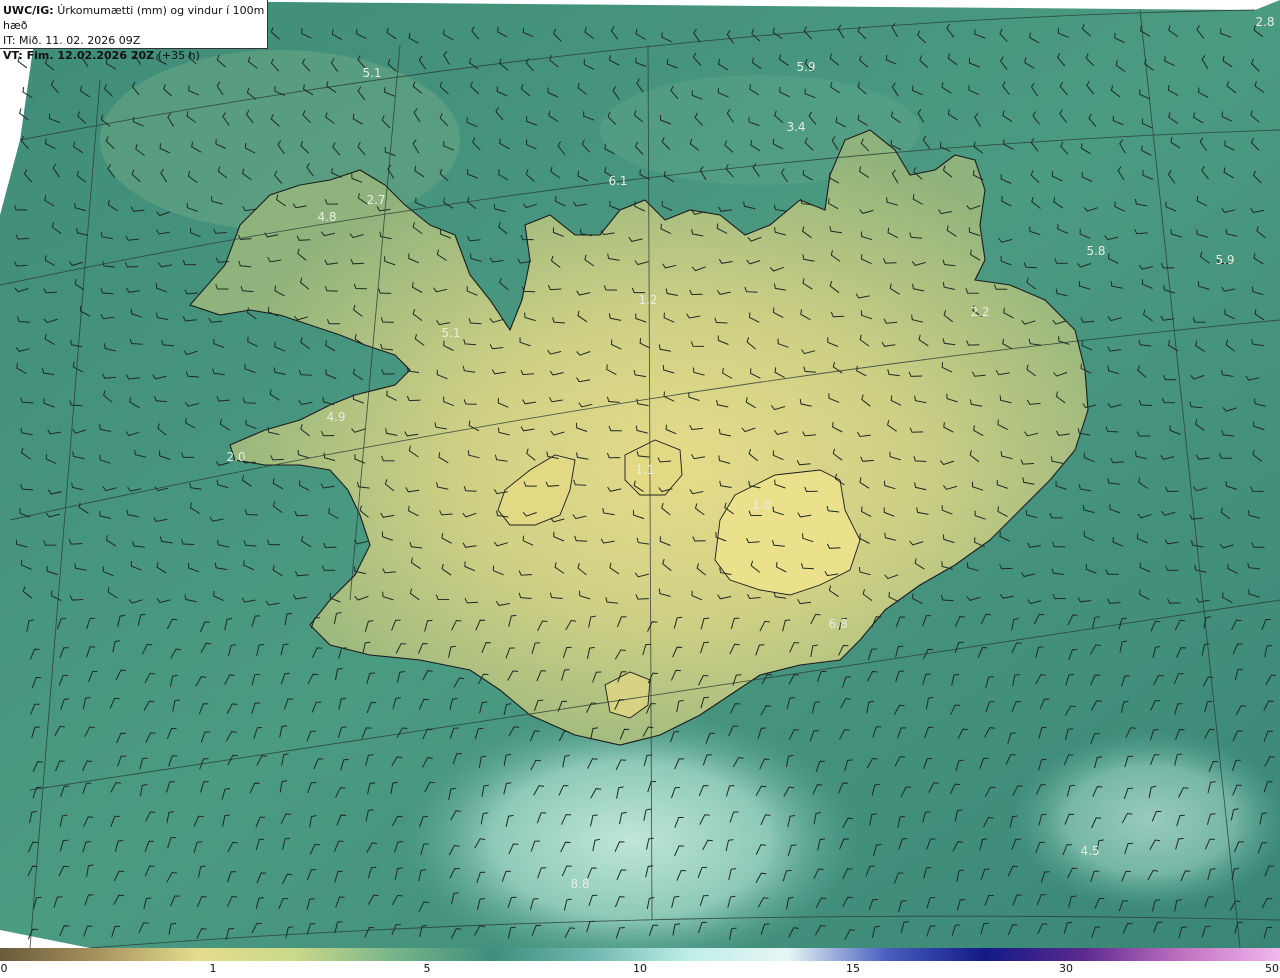 This screenshot has width=1280, height=978. I want to click on precip-value-label: 2.0, so click(236, 457).